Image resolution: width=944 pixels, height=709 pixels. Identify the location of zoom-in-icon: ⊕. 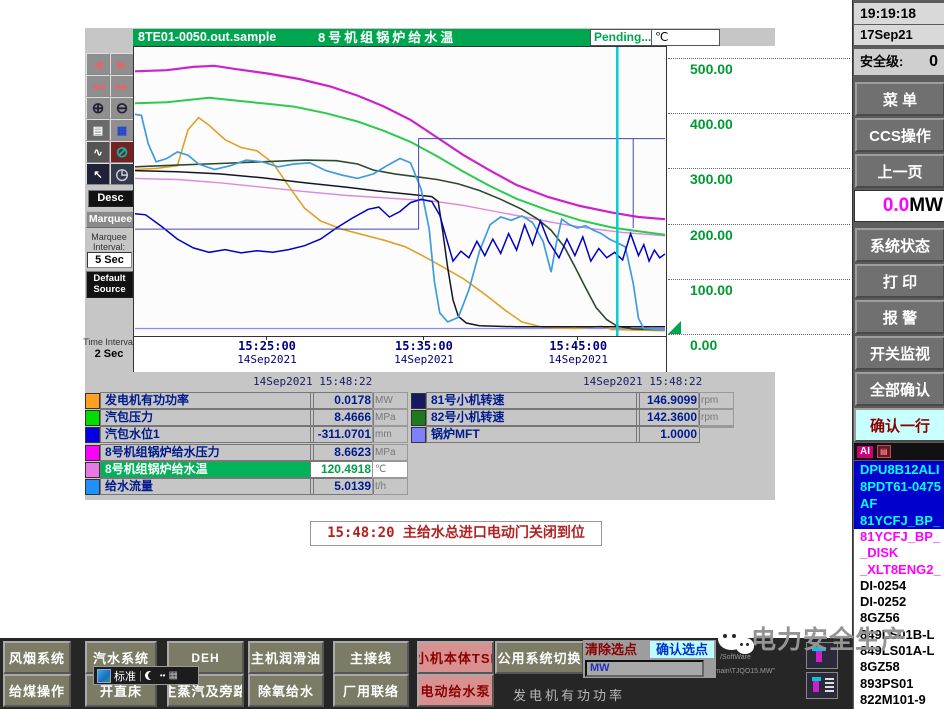
(98, 108).